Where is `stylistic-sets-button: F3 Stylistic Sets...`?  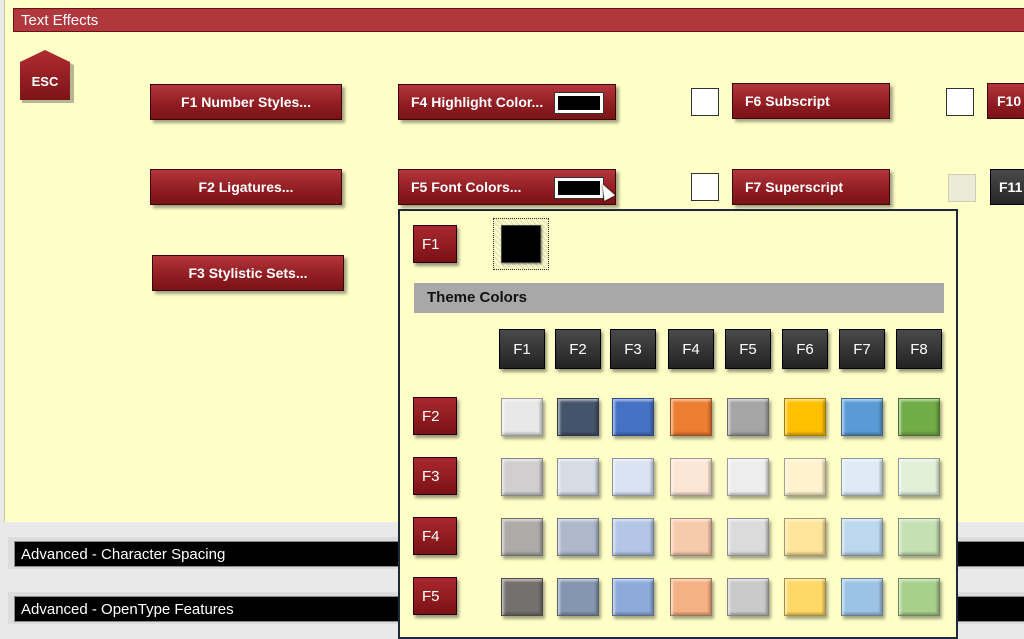
stylistic-sets-button: F3 Stylistic Sets... is located at coordinates (248, 273).